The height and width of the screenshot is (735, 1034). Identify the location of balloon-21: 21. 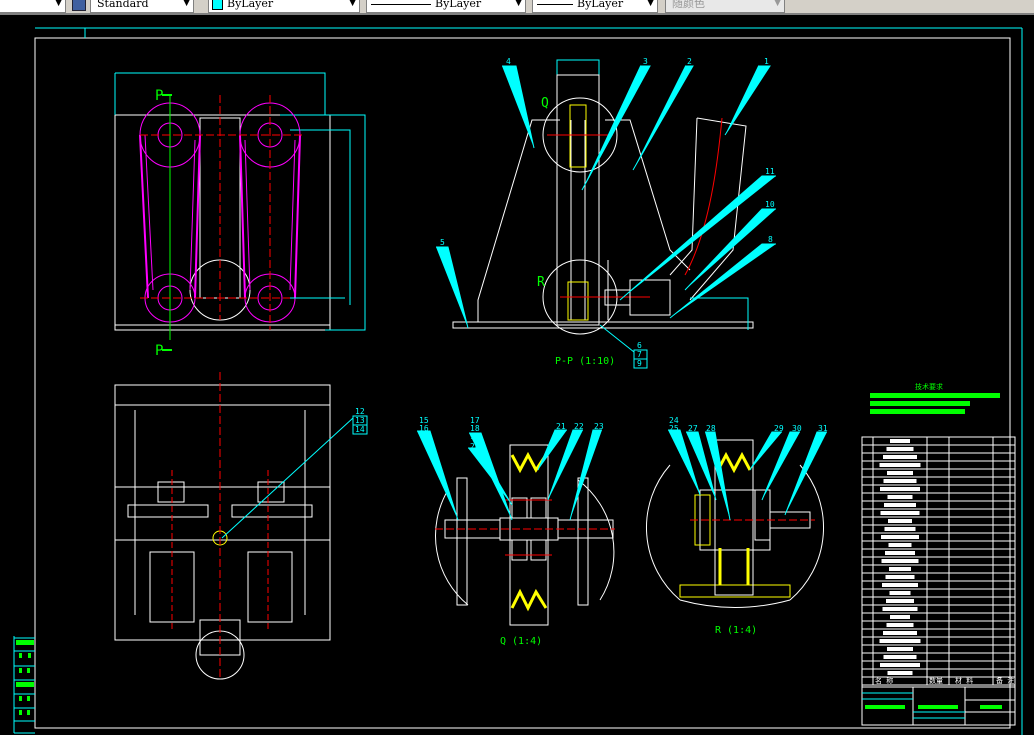
(561, 426).